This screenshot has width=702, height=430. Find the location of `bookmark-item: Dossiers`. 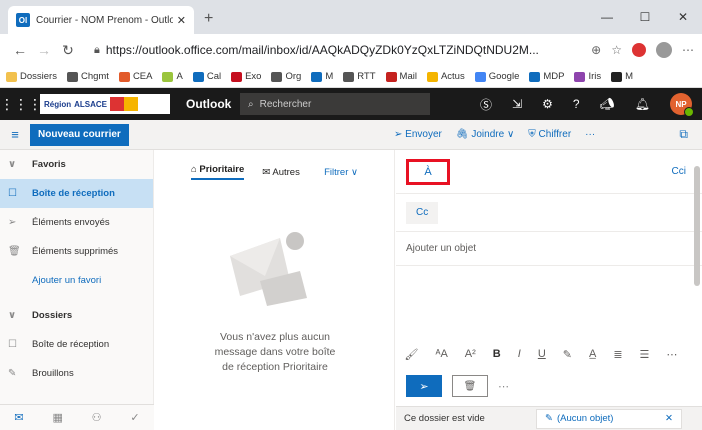

bookmark-item: Dossiers is located at coordinates (31, 76).